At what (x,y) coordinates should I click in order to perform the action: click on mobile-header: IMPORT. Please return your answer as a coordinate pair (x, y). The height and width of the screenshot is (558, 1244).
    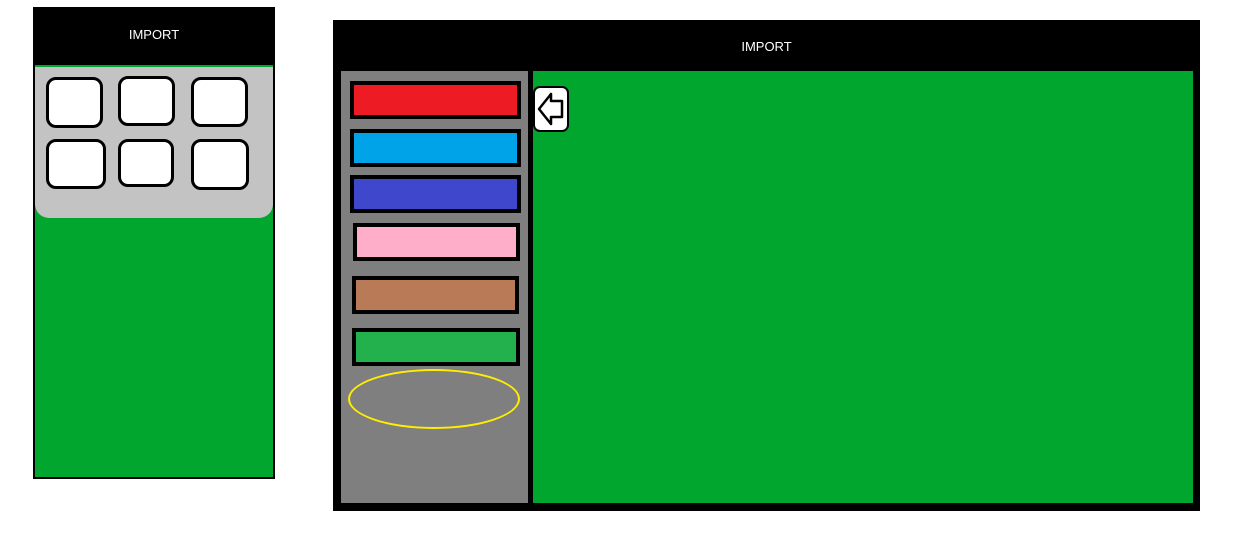
    Looking at the image, I should click on (154, 37).